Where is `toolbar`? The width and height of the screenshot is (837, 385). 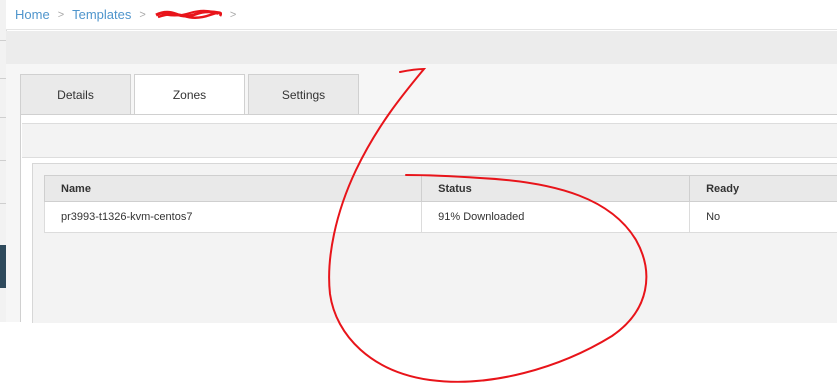 toolbar is located at coordinates (421, 48).